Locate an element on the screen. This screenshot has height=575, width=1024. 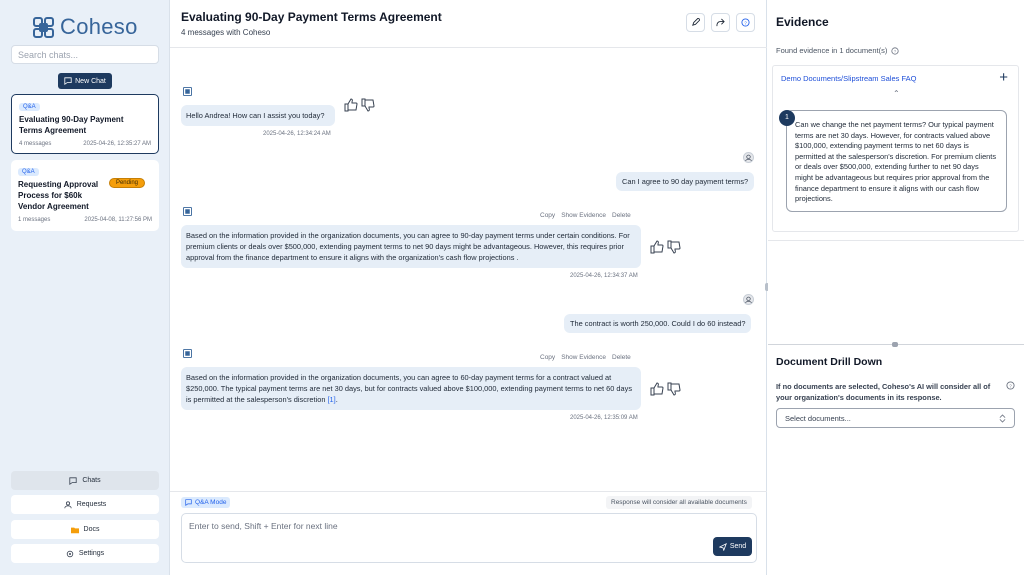
add-document-icon: + is located at coordinates (1003, 77).